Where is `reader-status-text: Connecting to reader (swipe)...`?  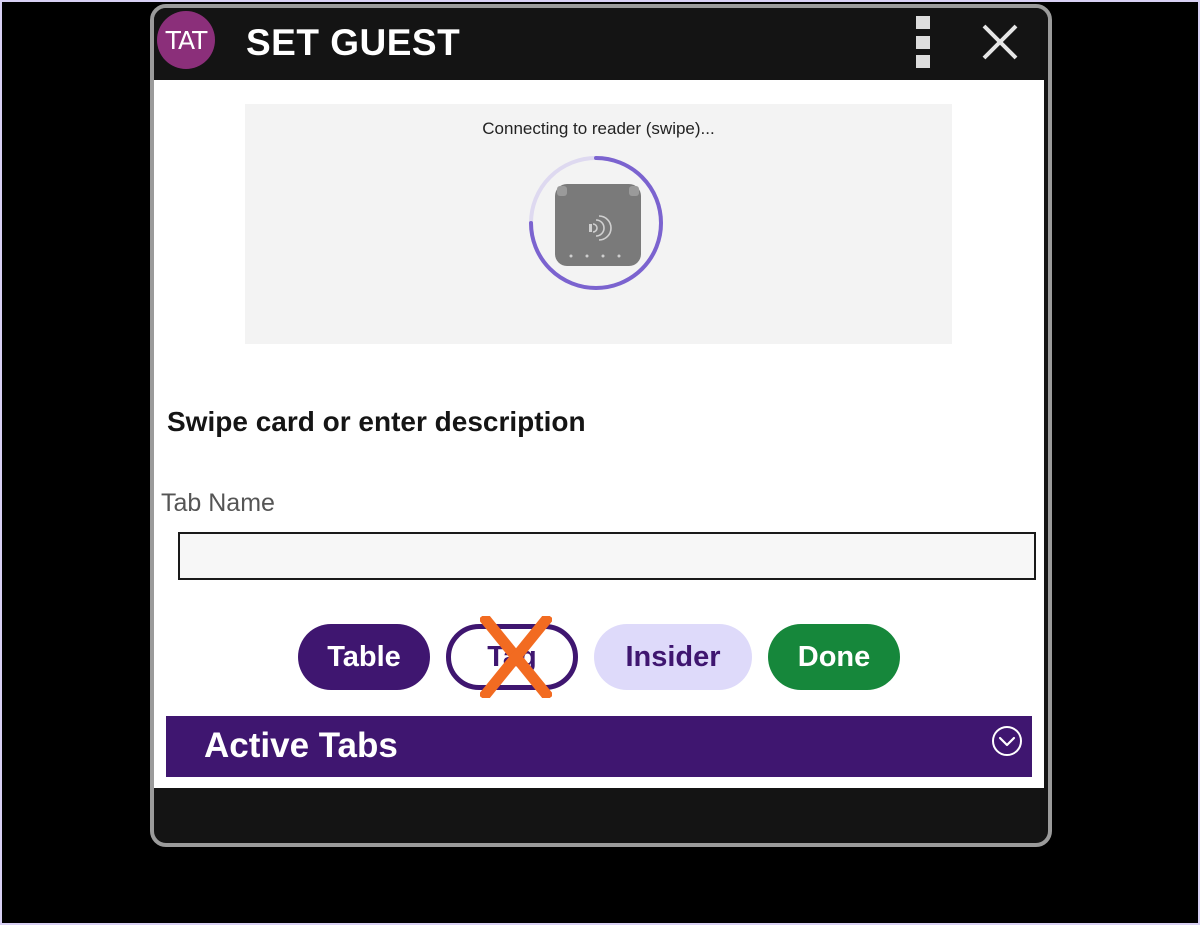 reader-status-text: Connecting to reader (swipe)... is located at coordinates (598, 128).